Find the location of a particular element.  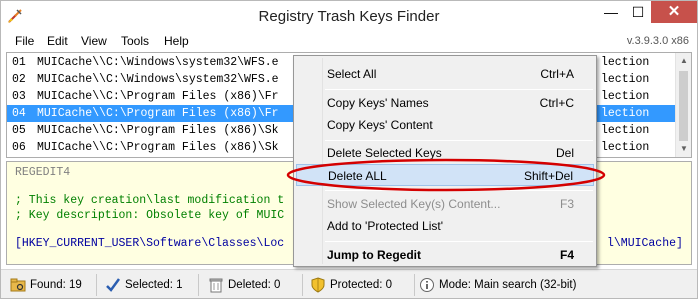

folder-icon is located at coordinates (18, 285).